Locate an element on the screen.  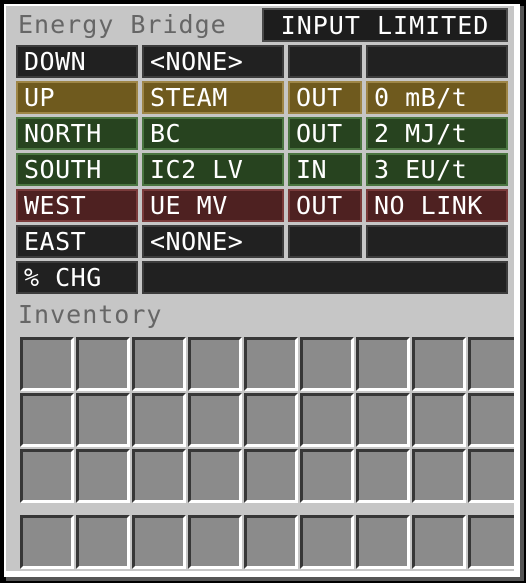
table-row: EAST <NONE> is located at coordinates (262, 242).